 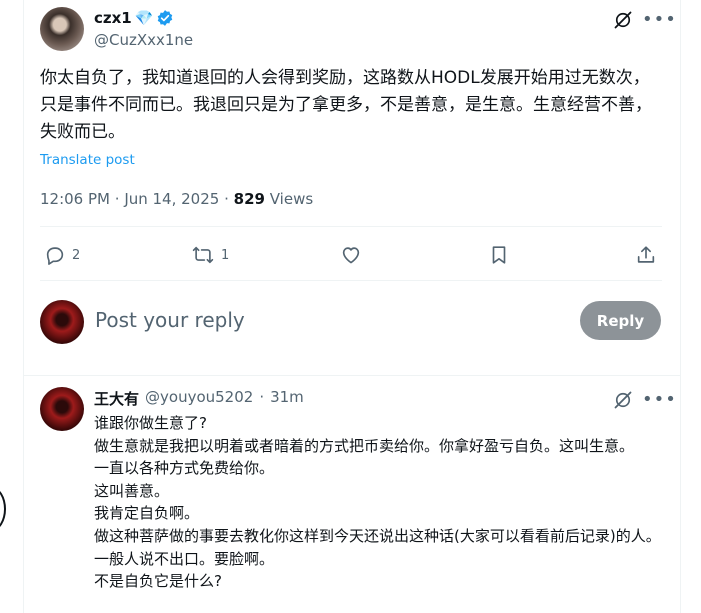 I want to click on comment-author-avatar, so click(x=62, y=409).